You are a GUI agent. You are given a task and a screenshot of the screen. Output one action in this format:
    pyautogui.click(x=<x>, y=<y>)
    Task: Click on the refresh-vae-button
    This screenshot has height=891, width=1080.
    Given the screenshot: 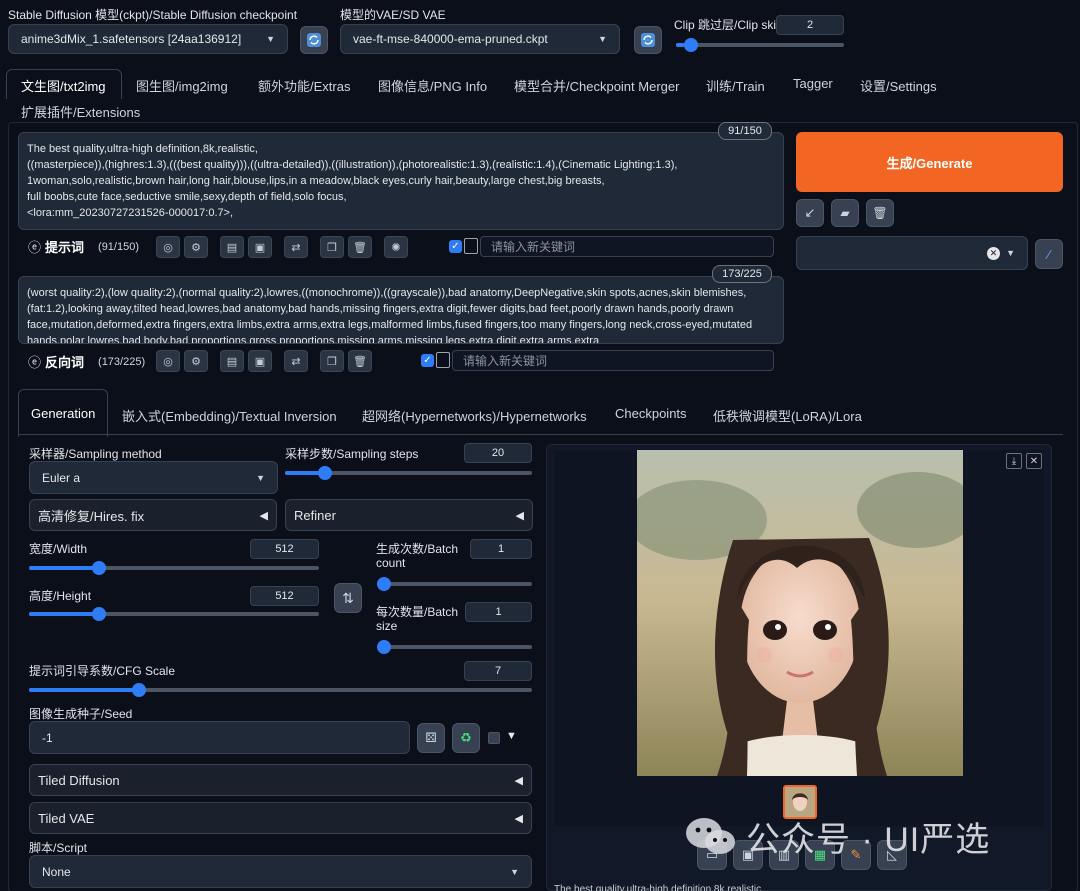 What is the action you would take?
    pyautogui.click(x=648, y=40)
    